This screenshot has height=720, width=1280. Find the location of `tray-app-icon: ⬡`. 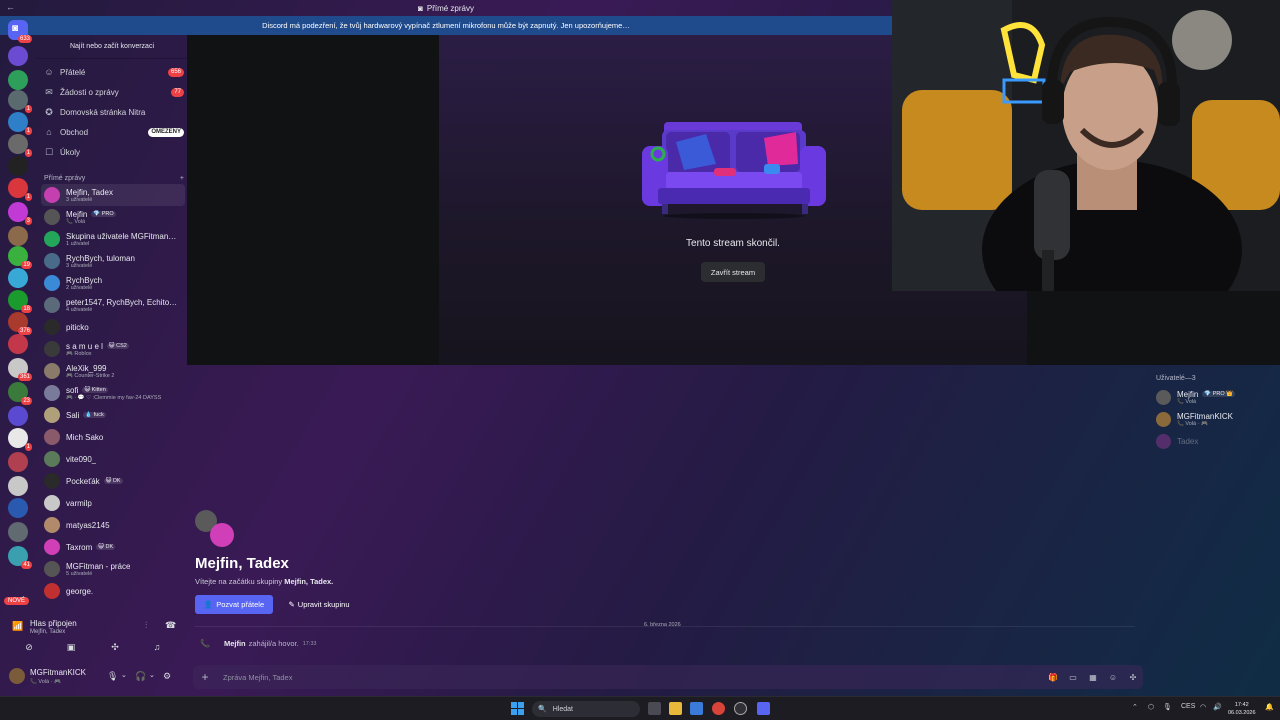

tray-app-icon: ⬡ is located at coordinates (1151, 707).